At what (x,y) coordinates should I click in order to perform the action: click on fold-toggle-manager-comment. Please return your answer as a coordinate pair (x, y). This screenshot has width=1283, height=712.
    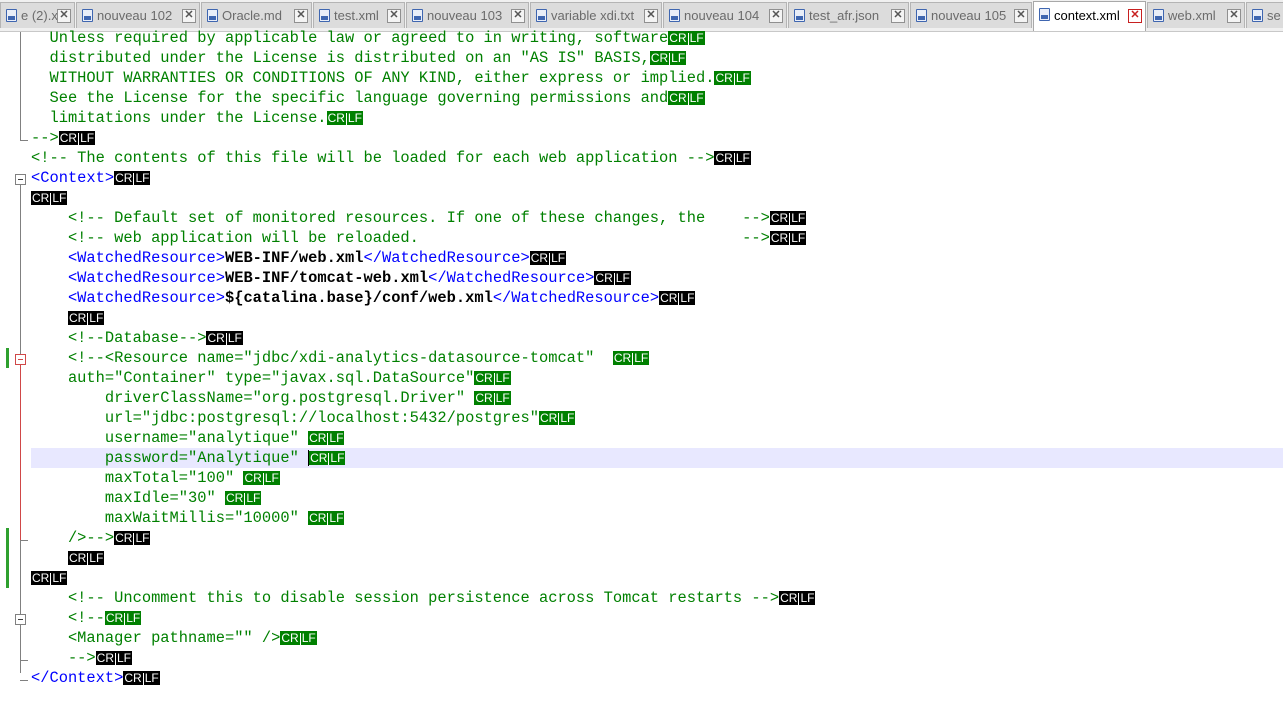
    Looking at the image, I should click on (20, 619).